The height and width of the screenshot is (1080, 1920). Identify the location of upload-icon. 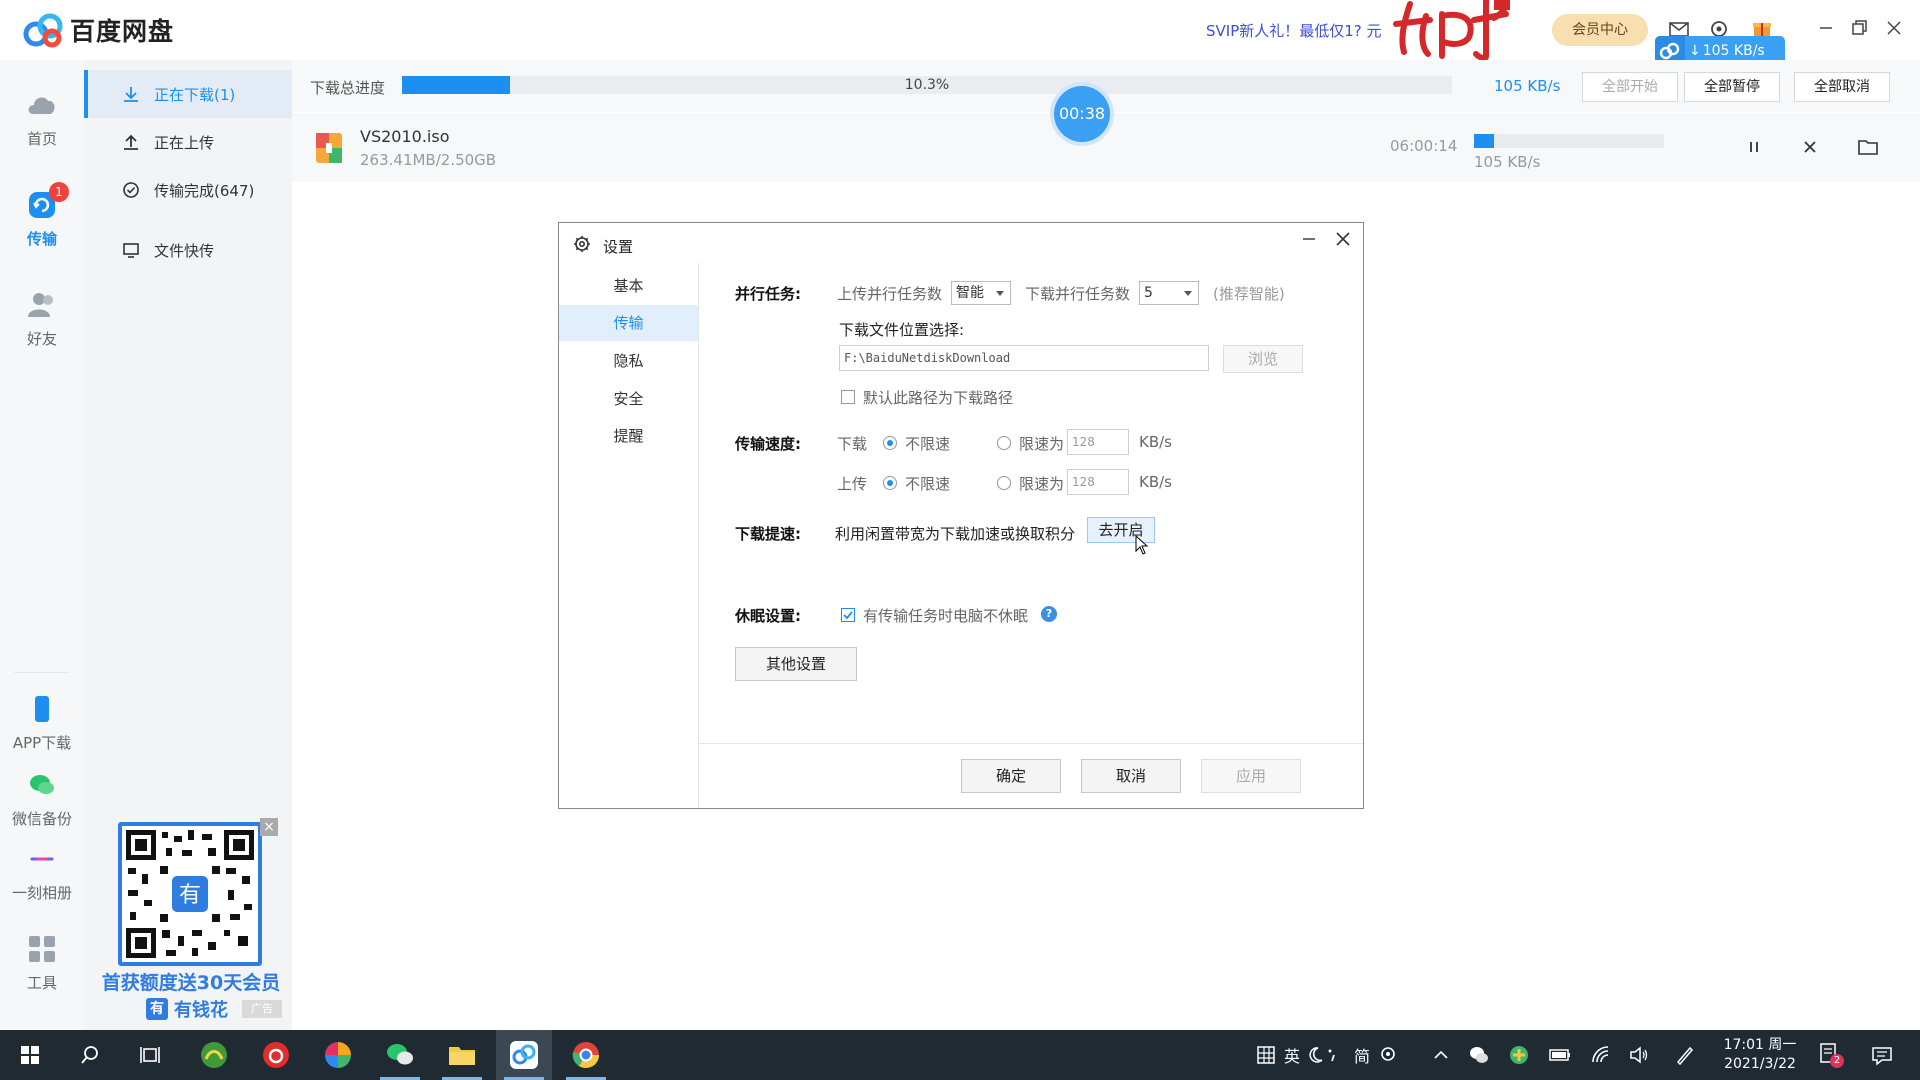
(131, 142).